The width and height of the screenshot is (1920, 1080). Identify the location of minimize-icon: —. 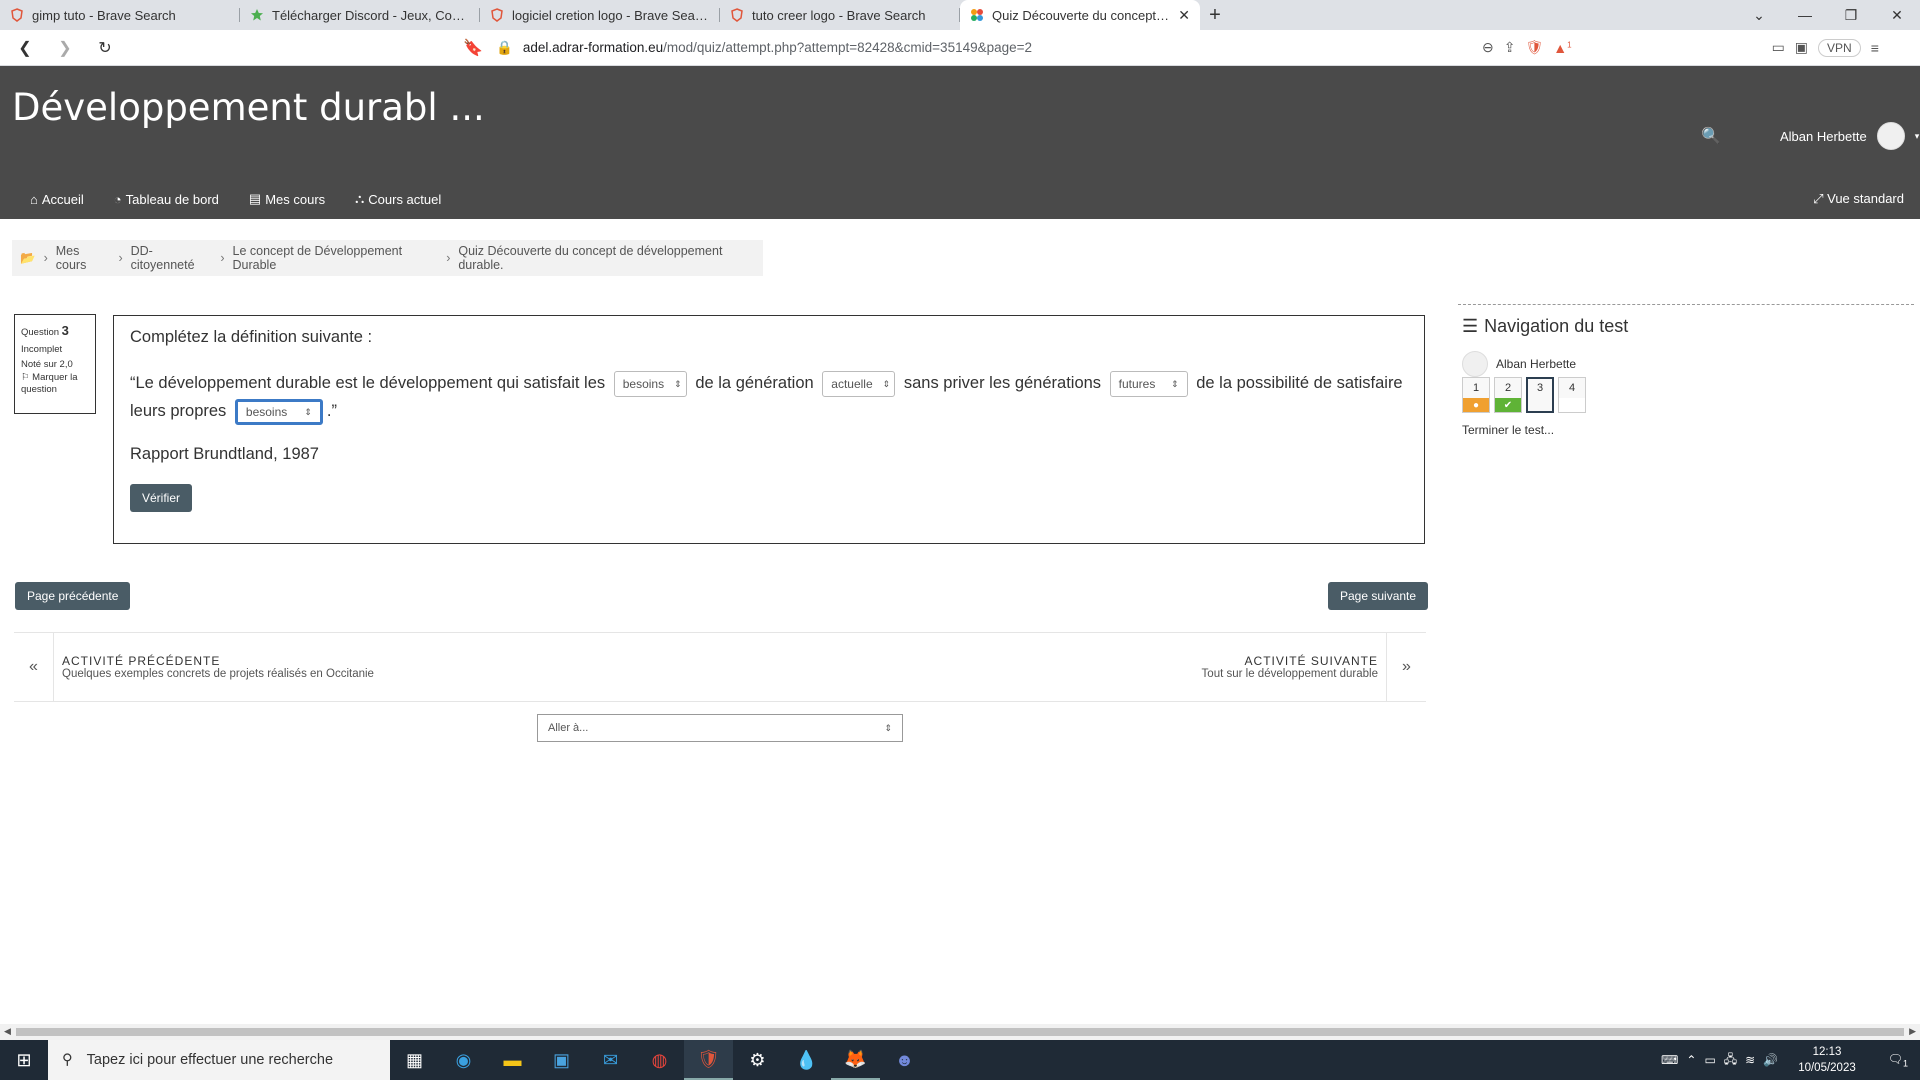
(1805, 15).